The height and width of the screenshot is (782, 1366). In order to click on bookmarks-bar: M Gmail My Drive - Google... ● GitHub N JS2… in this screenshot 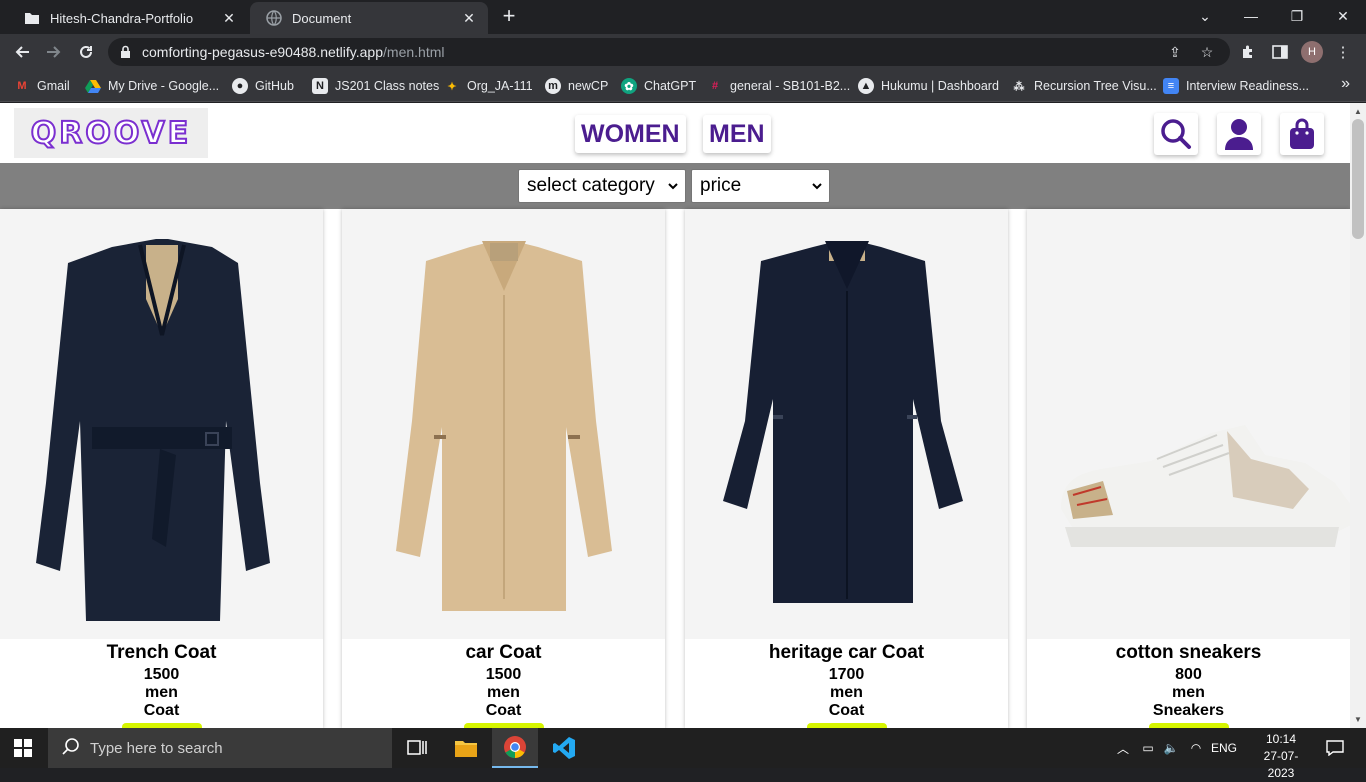, I will do `click(683, 86)`.